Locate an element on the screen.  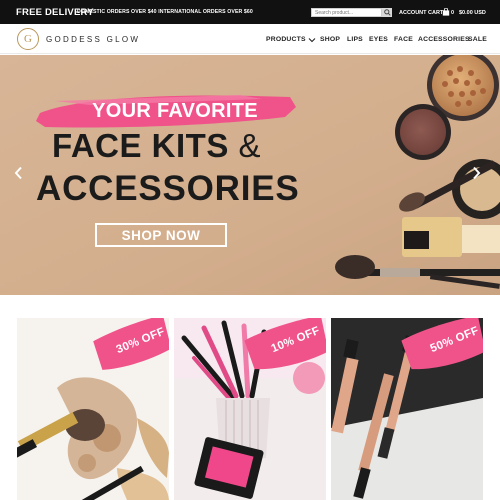
product-tile: 10% OFF is located at coordinates (250, 409).